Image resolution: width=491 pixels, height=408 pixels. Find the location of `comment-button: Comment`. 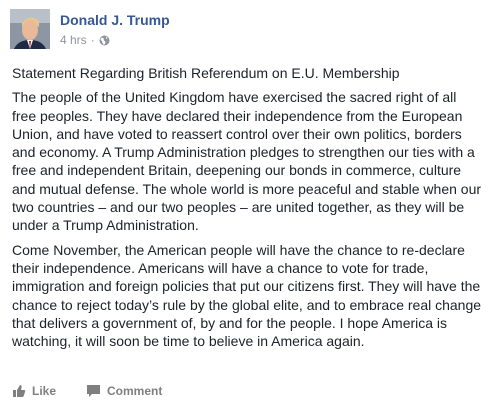

comment-button: Comment is located at coordinates (124, 391).